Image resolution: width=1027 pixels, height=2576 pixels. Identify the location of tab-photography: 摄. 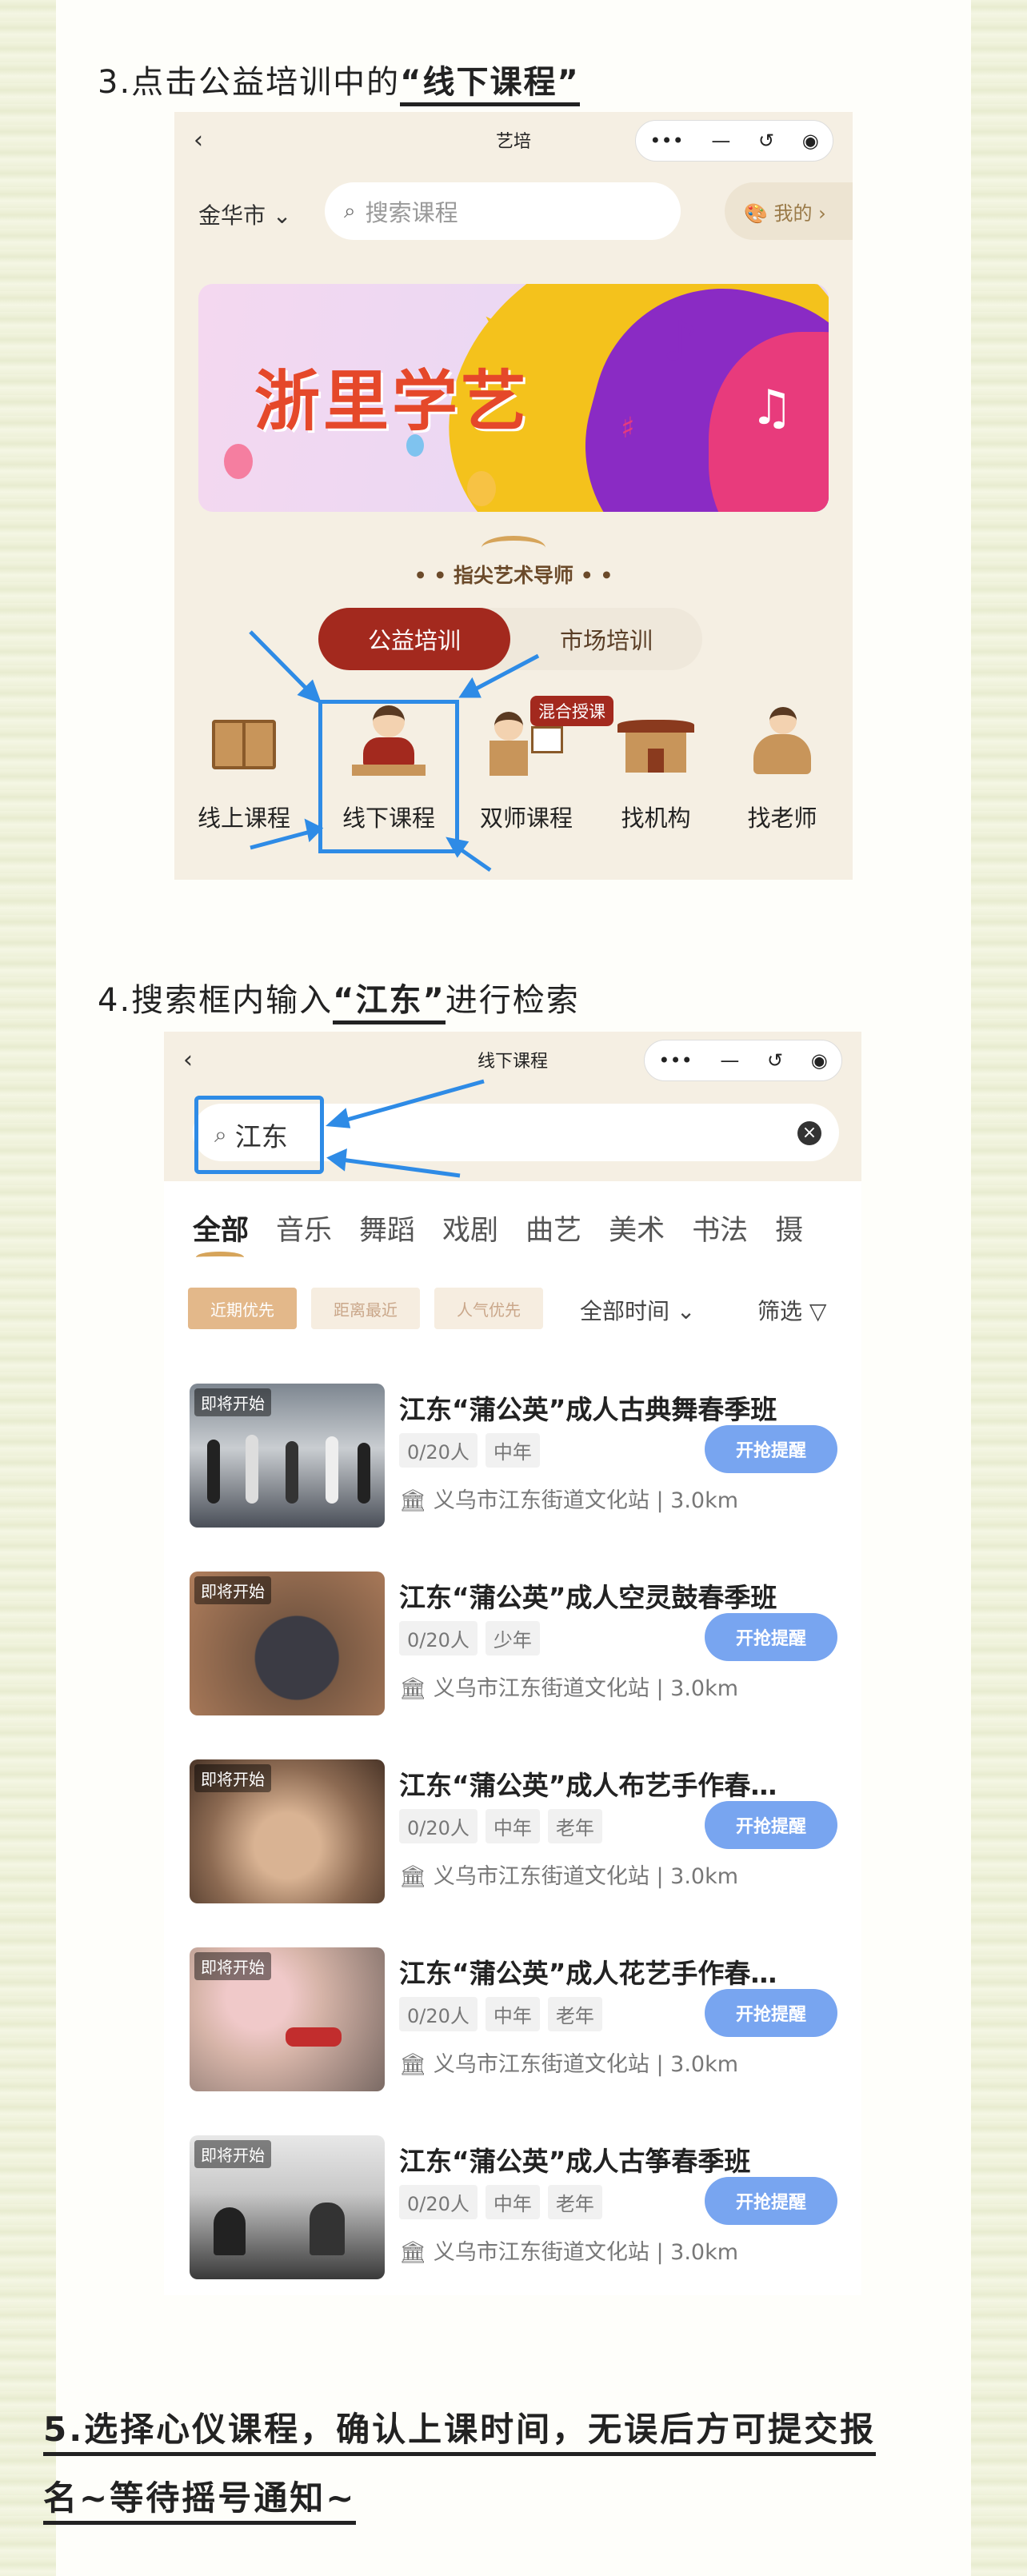
(789, 1228).